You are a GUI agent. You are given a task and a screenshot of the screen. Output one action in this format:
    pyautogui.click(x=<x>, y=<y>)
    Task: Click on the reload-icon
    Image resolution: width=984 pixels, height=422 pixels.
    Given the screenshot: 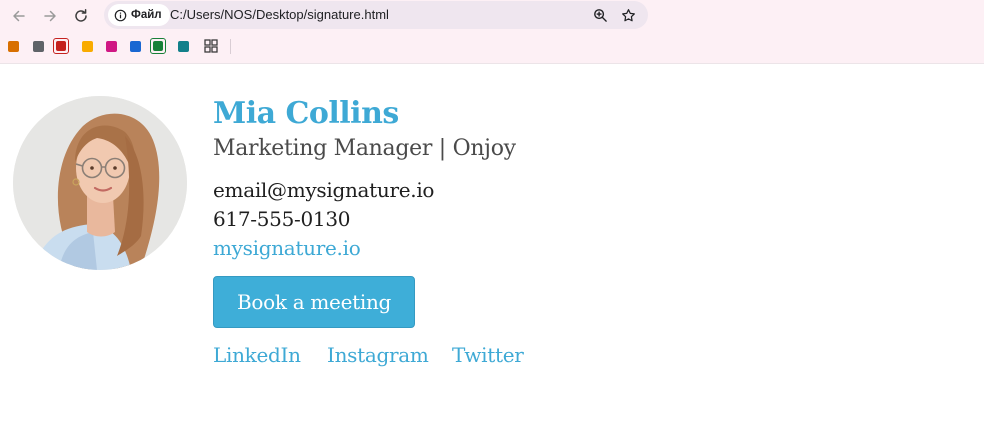 What is the action you would take?
    pyautogui.click(x=81, y=15)
    